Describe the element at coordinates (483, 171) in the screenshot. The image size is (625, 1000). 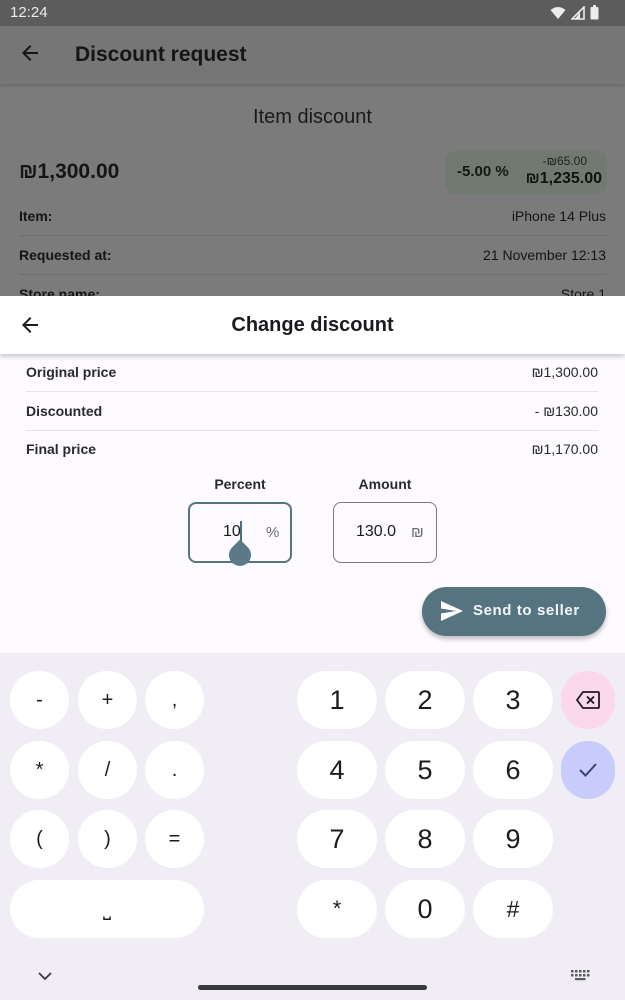
I see `discount-chip-percent: -5.00 %` at that location.